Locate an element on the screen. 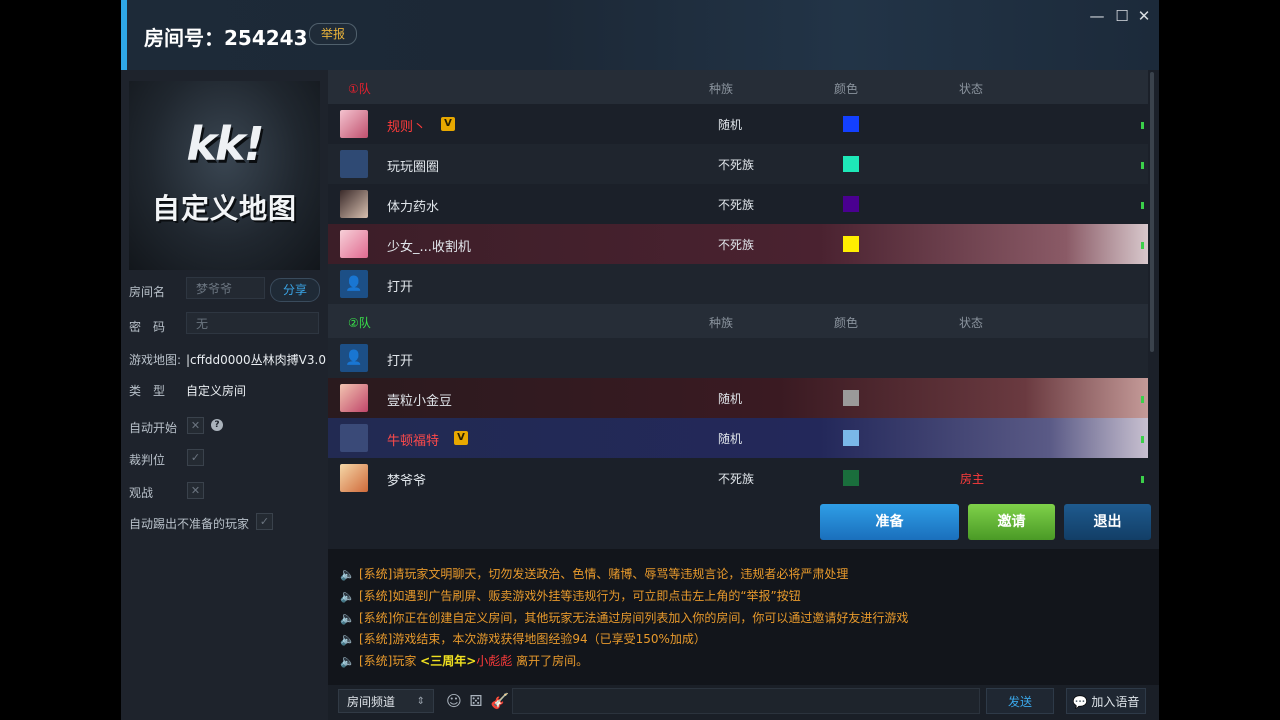 The image size is (1280, 720). referee-label: 裁判位 is located at coordinates (147, 460).